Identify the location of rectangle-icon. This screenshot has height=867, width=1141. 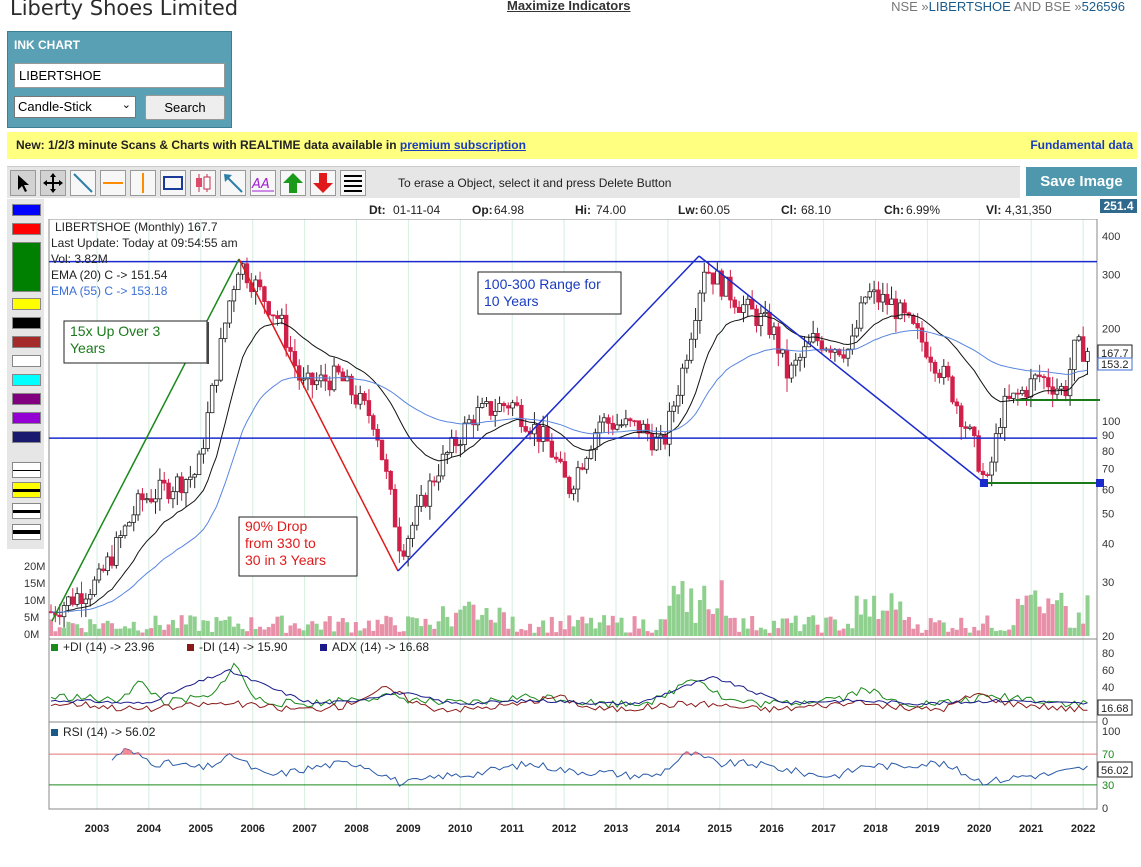
(173, 183).